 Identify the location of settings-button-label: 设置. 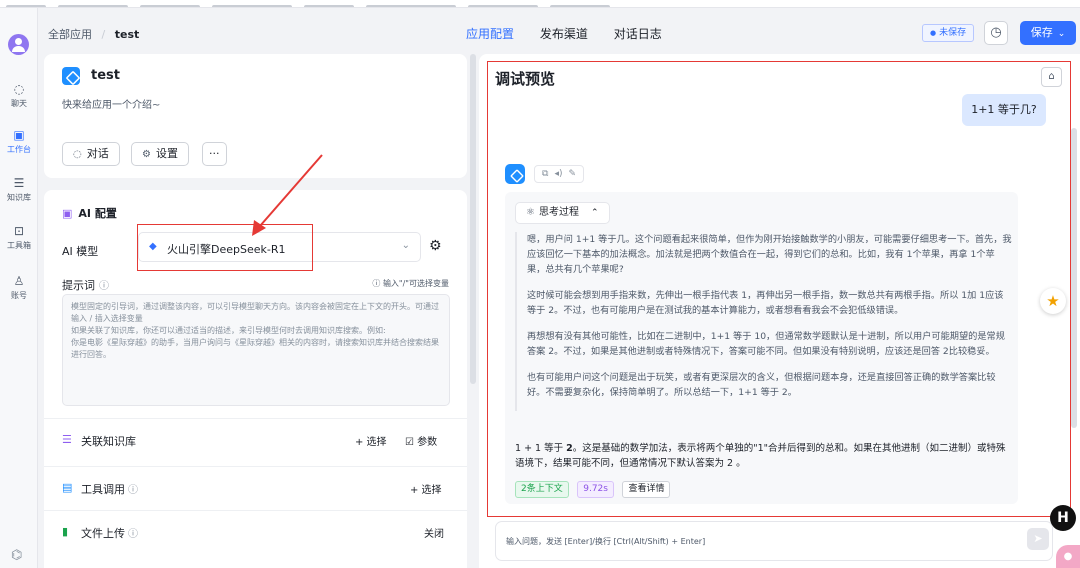
(166, 153).